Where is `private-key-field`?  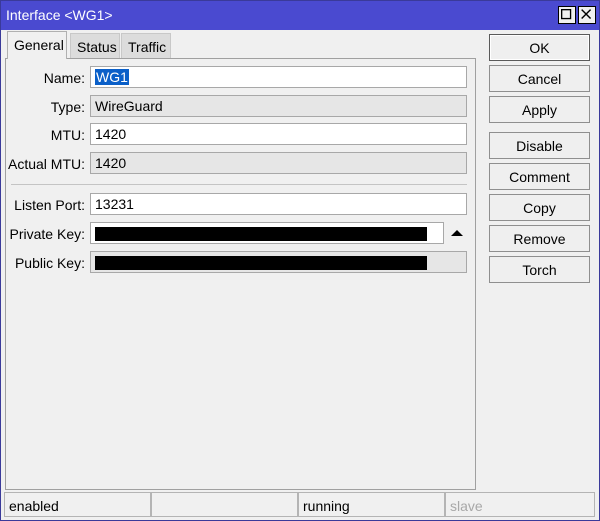
private-key-field is located at coordinates (267, 233).